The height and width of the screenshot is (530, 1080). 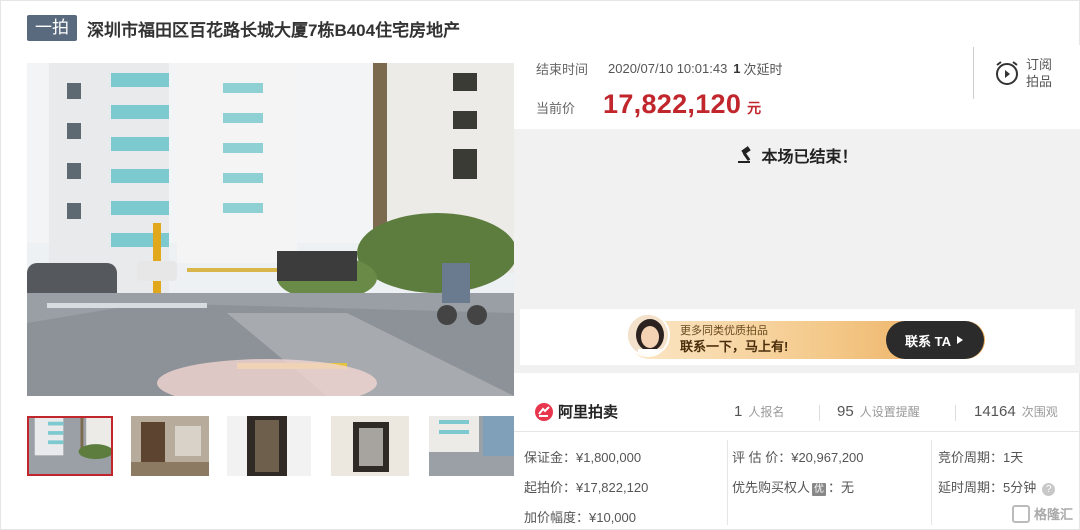 I want to click on title-row: 一拍 深圳市福田区百花路长城大厦7栋B404住宅房地产, so click(x=243, y=28).